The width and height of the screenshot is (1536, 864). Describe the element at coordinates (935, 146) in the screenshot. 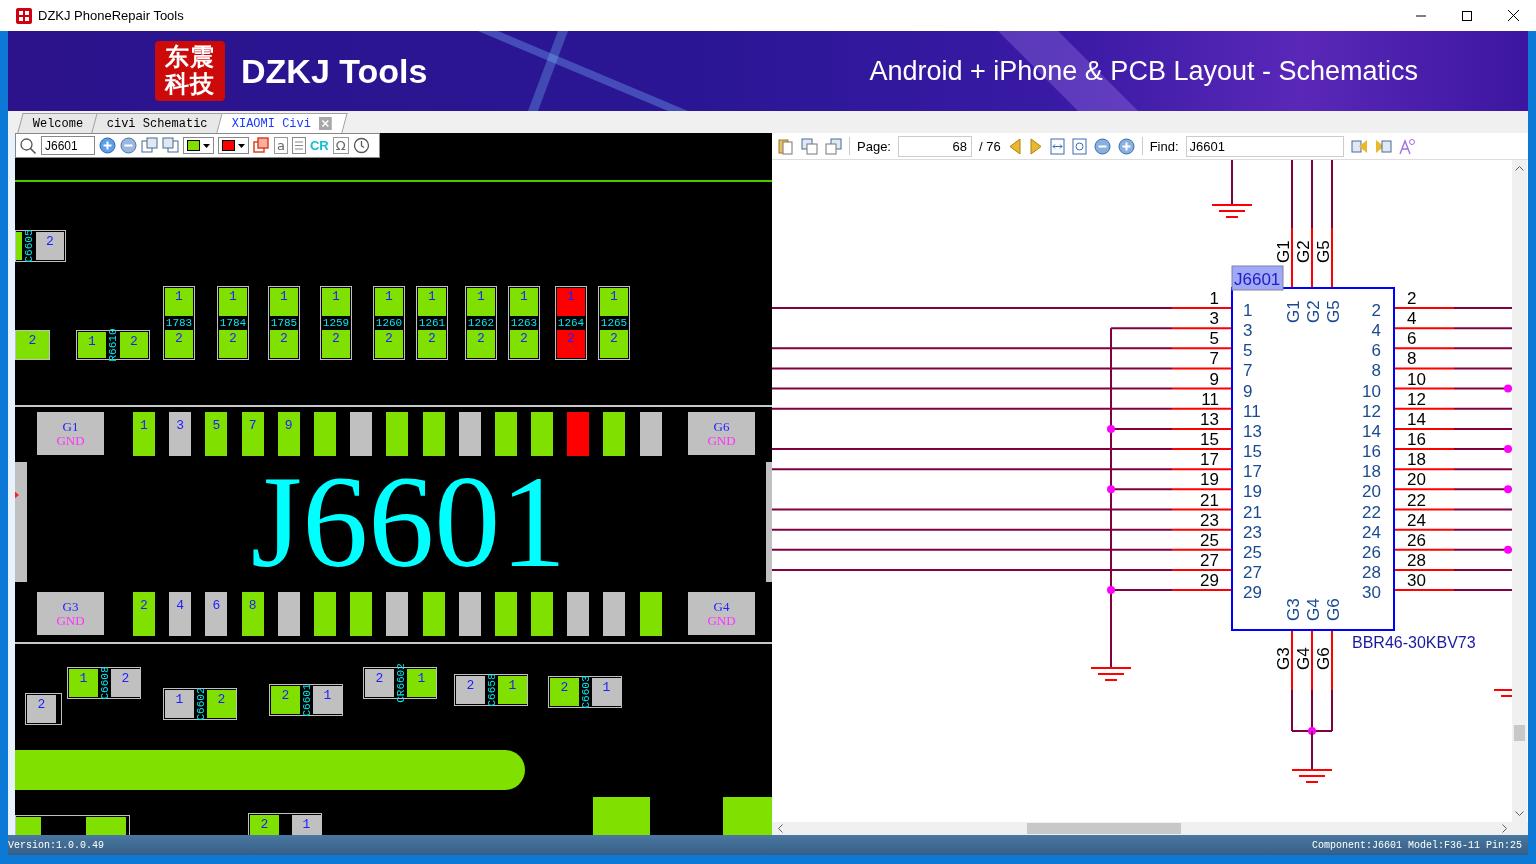

I see `page-field: 68` at that location.